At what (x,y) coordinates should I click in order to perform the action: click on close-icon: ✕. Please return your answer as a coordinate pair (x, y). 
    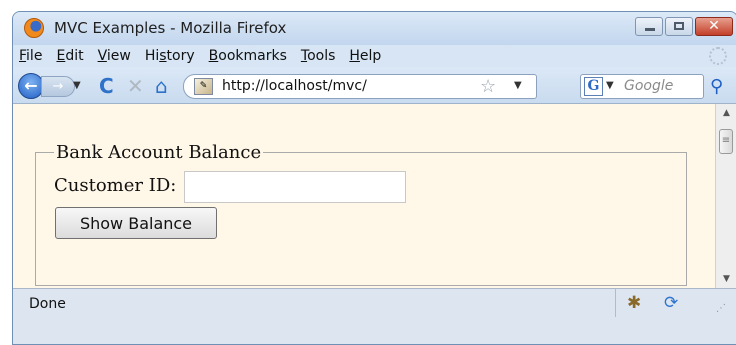
    Looking at the image, I should click on (714, 26).